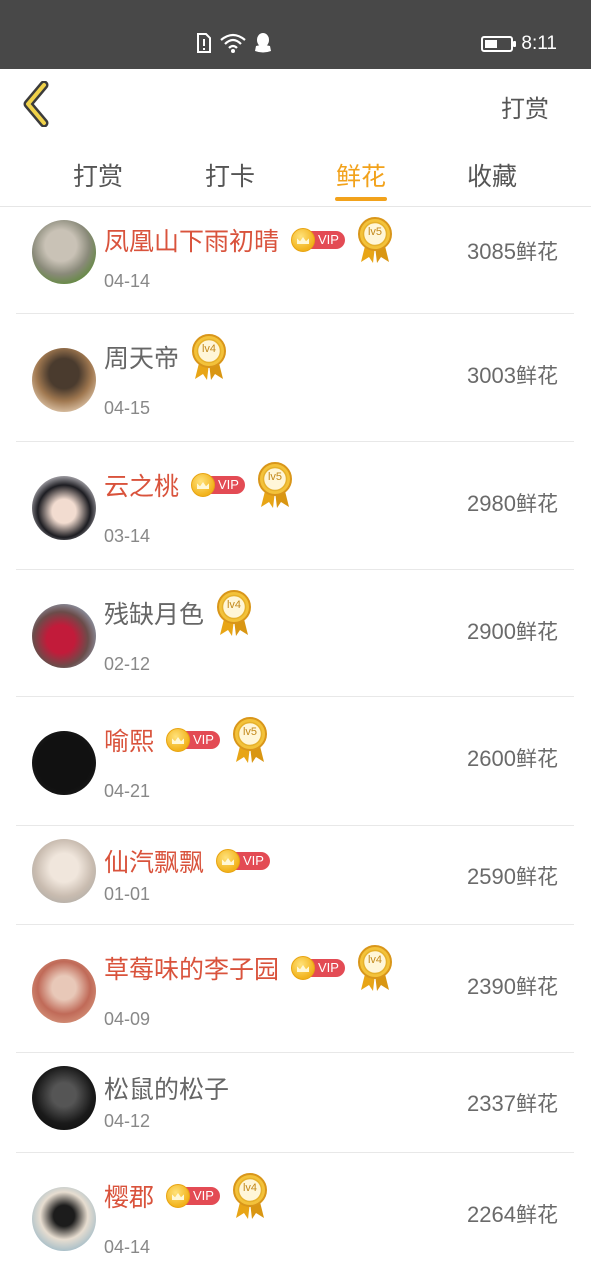 This screenshot has height=1280, width=591. What do you see at coordinates (512, 876) in the screenshot?
I see `flower-amount: 2590鲜花` at bounding box center [512, 876].